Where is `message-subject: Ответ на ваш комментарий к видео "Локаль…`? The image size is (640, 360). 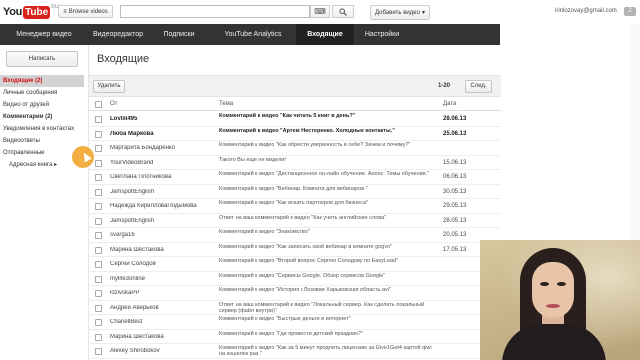 message-subject: Ответ на ваш комментарий к видео "Локаль… is located at coordinates (329, 308).